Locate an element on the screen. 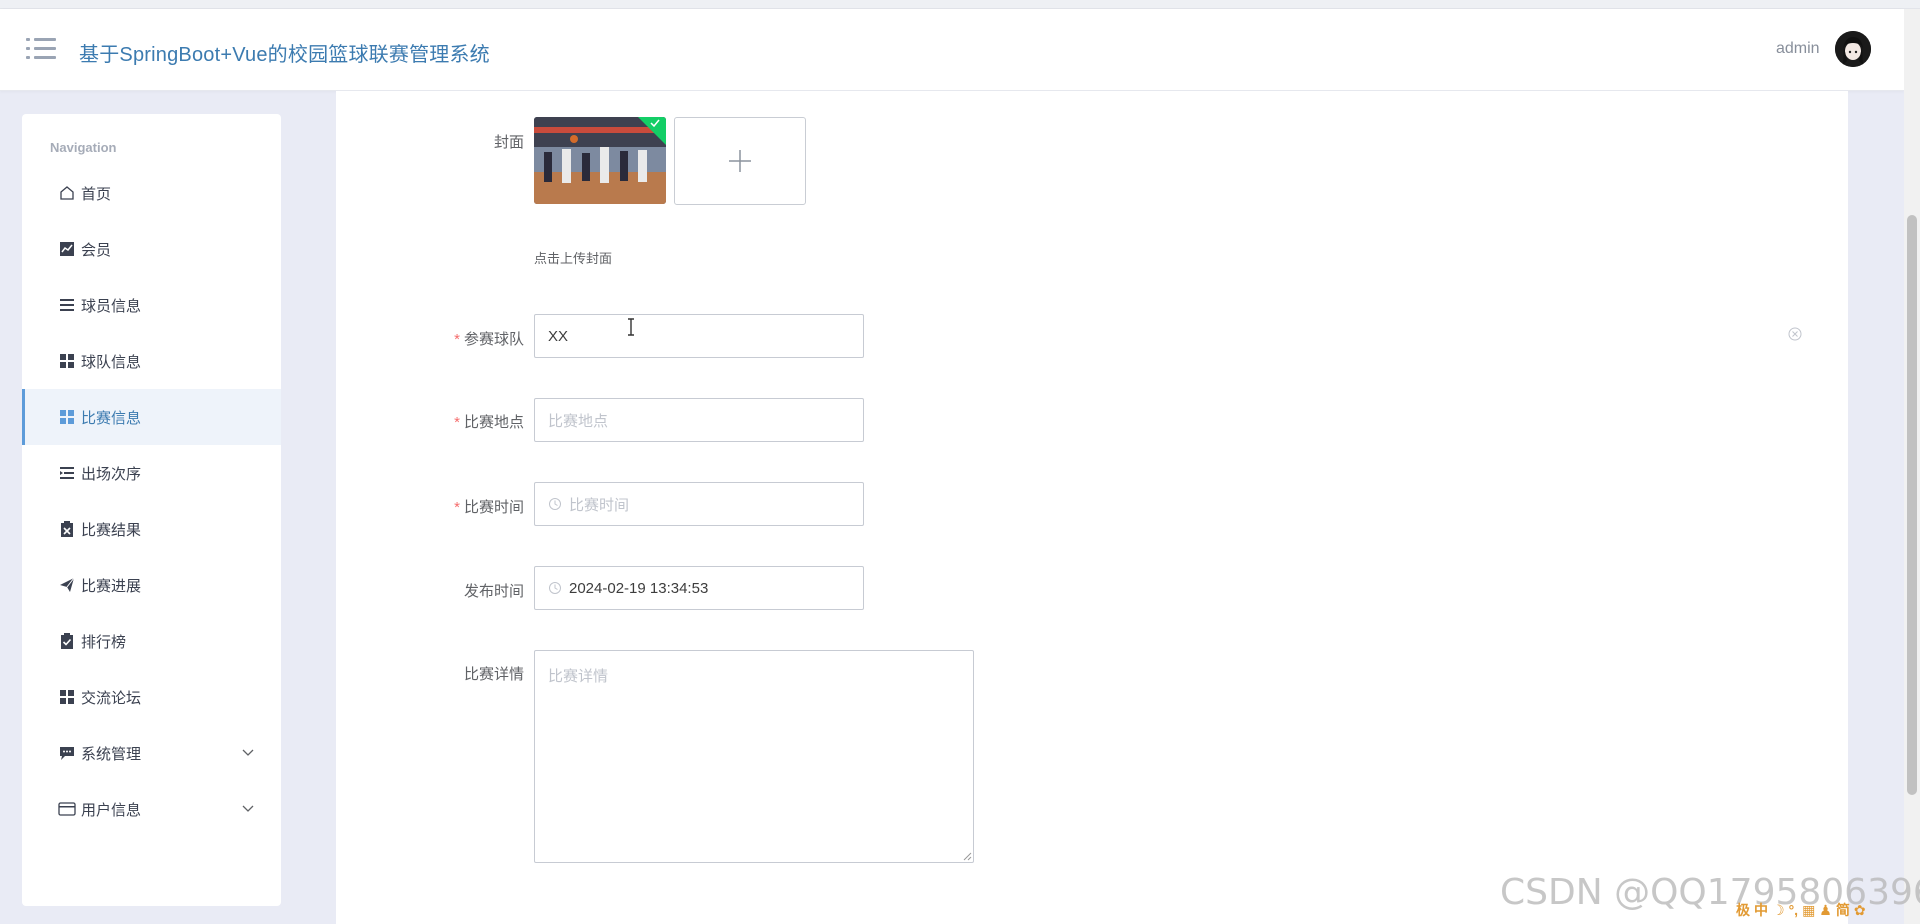 The image size is (1920, 924). cover-image-thumbnail is located at coordinates (600, 160).